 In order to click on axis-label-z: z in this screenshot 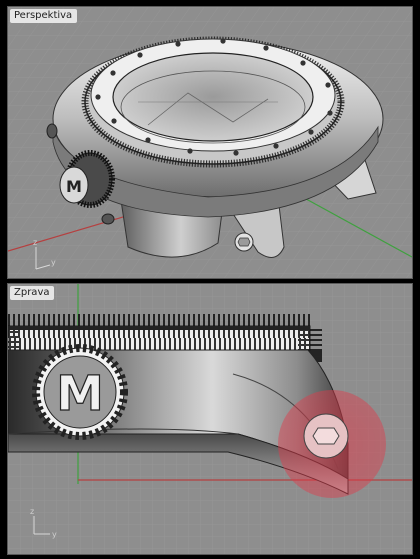, I will do `click(35, 242)`.